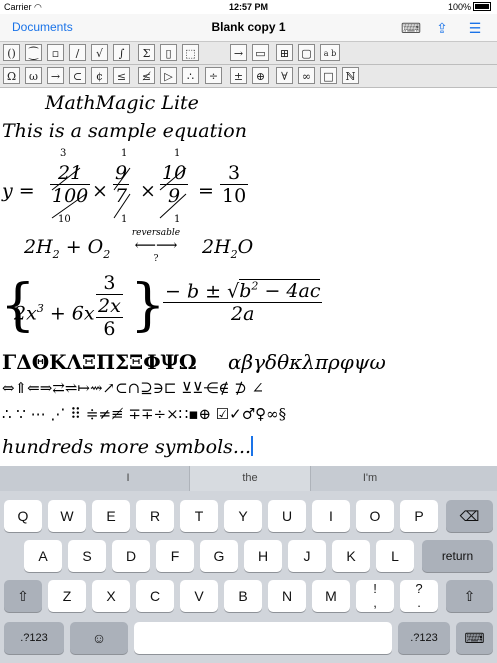 The width and height of the screenshot is (497, 663). What do you see at coordinates (156, 259) in the screenshot?
I see `eq2-arrow-under: ?` at bounding box center [156, 259].